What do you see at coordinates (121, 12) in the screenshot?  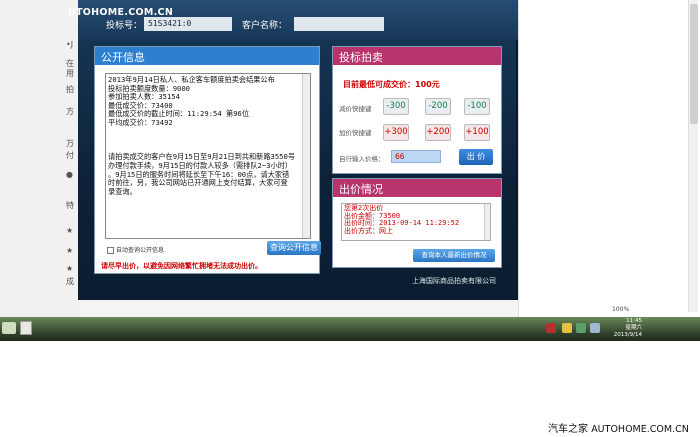 I see `watermark-top: UTOHOME.COM.CN` at bounding box center [121, 12].